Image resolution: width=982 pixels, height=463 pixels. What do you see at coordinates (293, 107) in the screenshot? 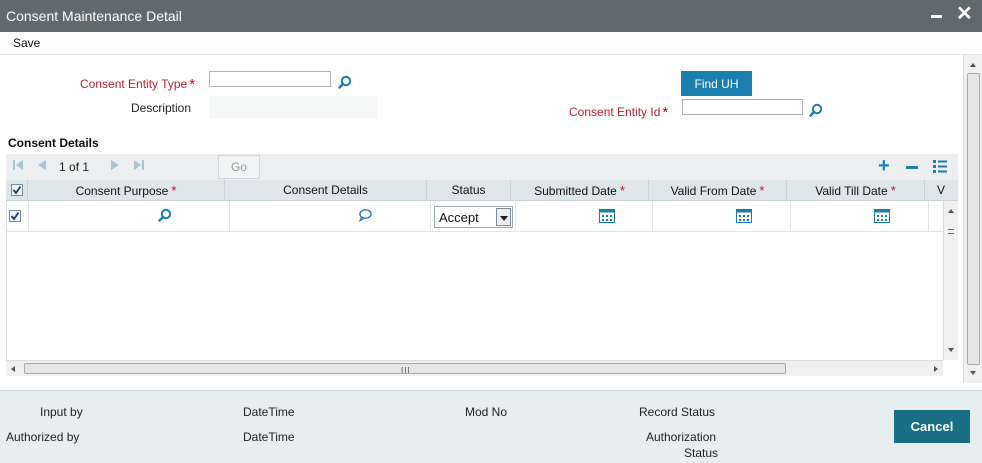
I see `description-field` at bounding box center [293, 107].